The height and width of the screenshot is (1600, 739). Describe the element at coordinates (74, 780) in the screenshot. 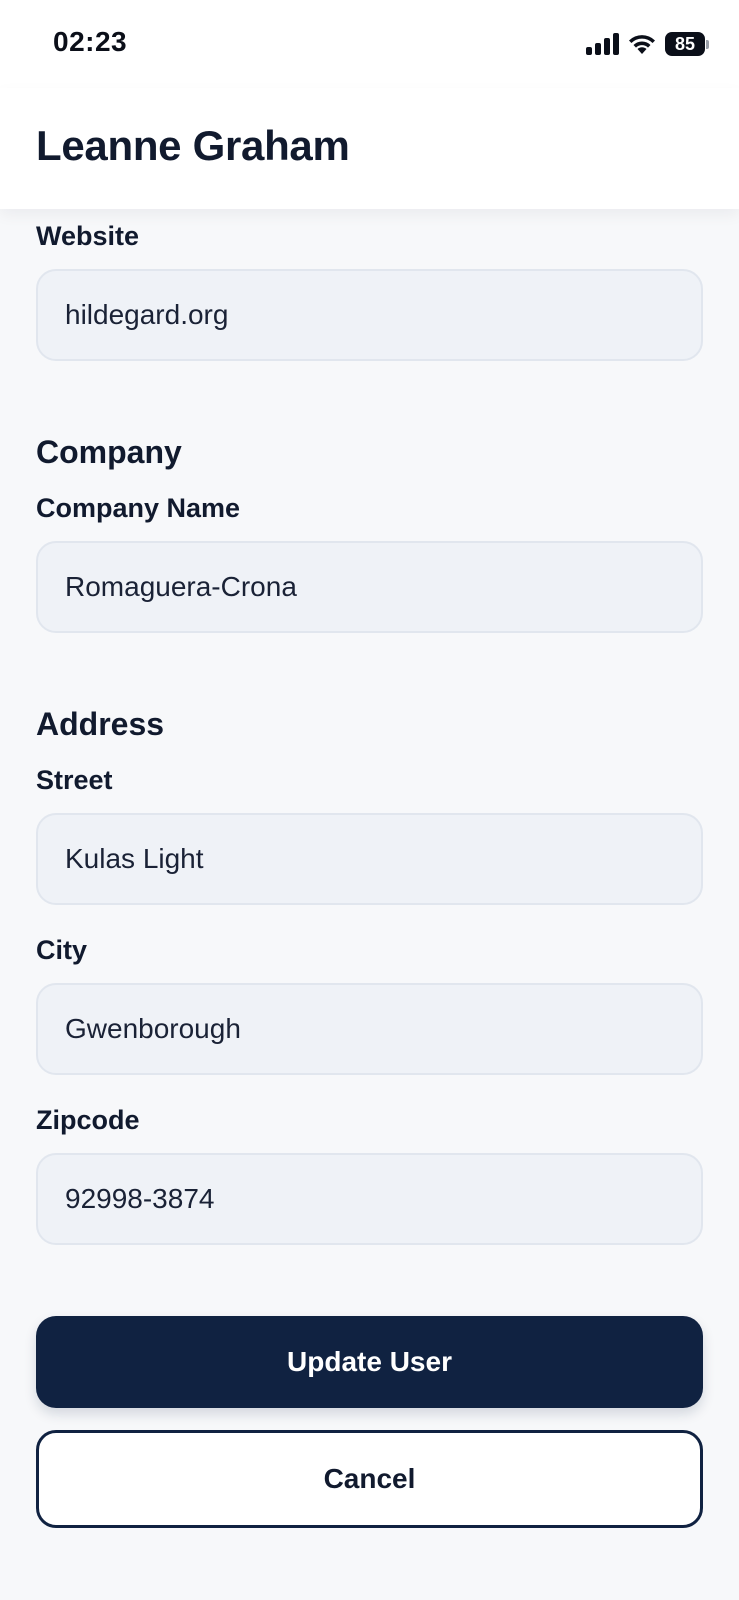

I see `street-label: Street` at that location.